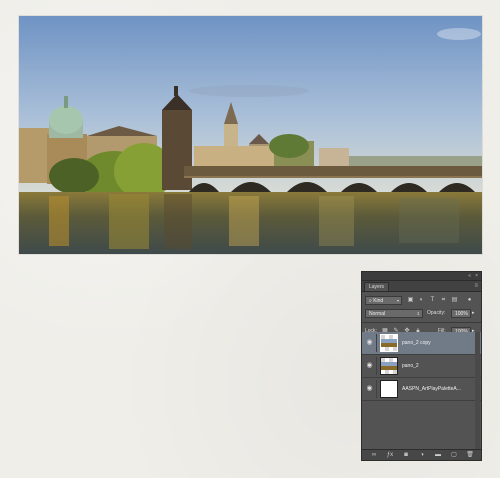  I want to click on tab-layers: Layers, so click(377, 286).